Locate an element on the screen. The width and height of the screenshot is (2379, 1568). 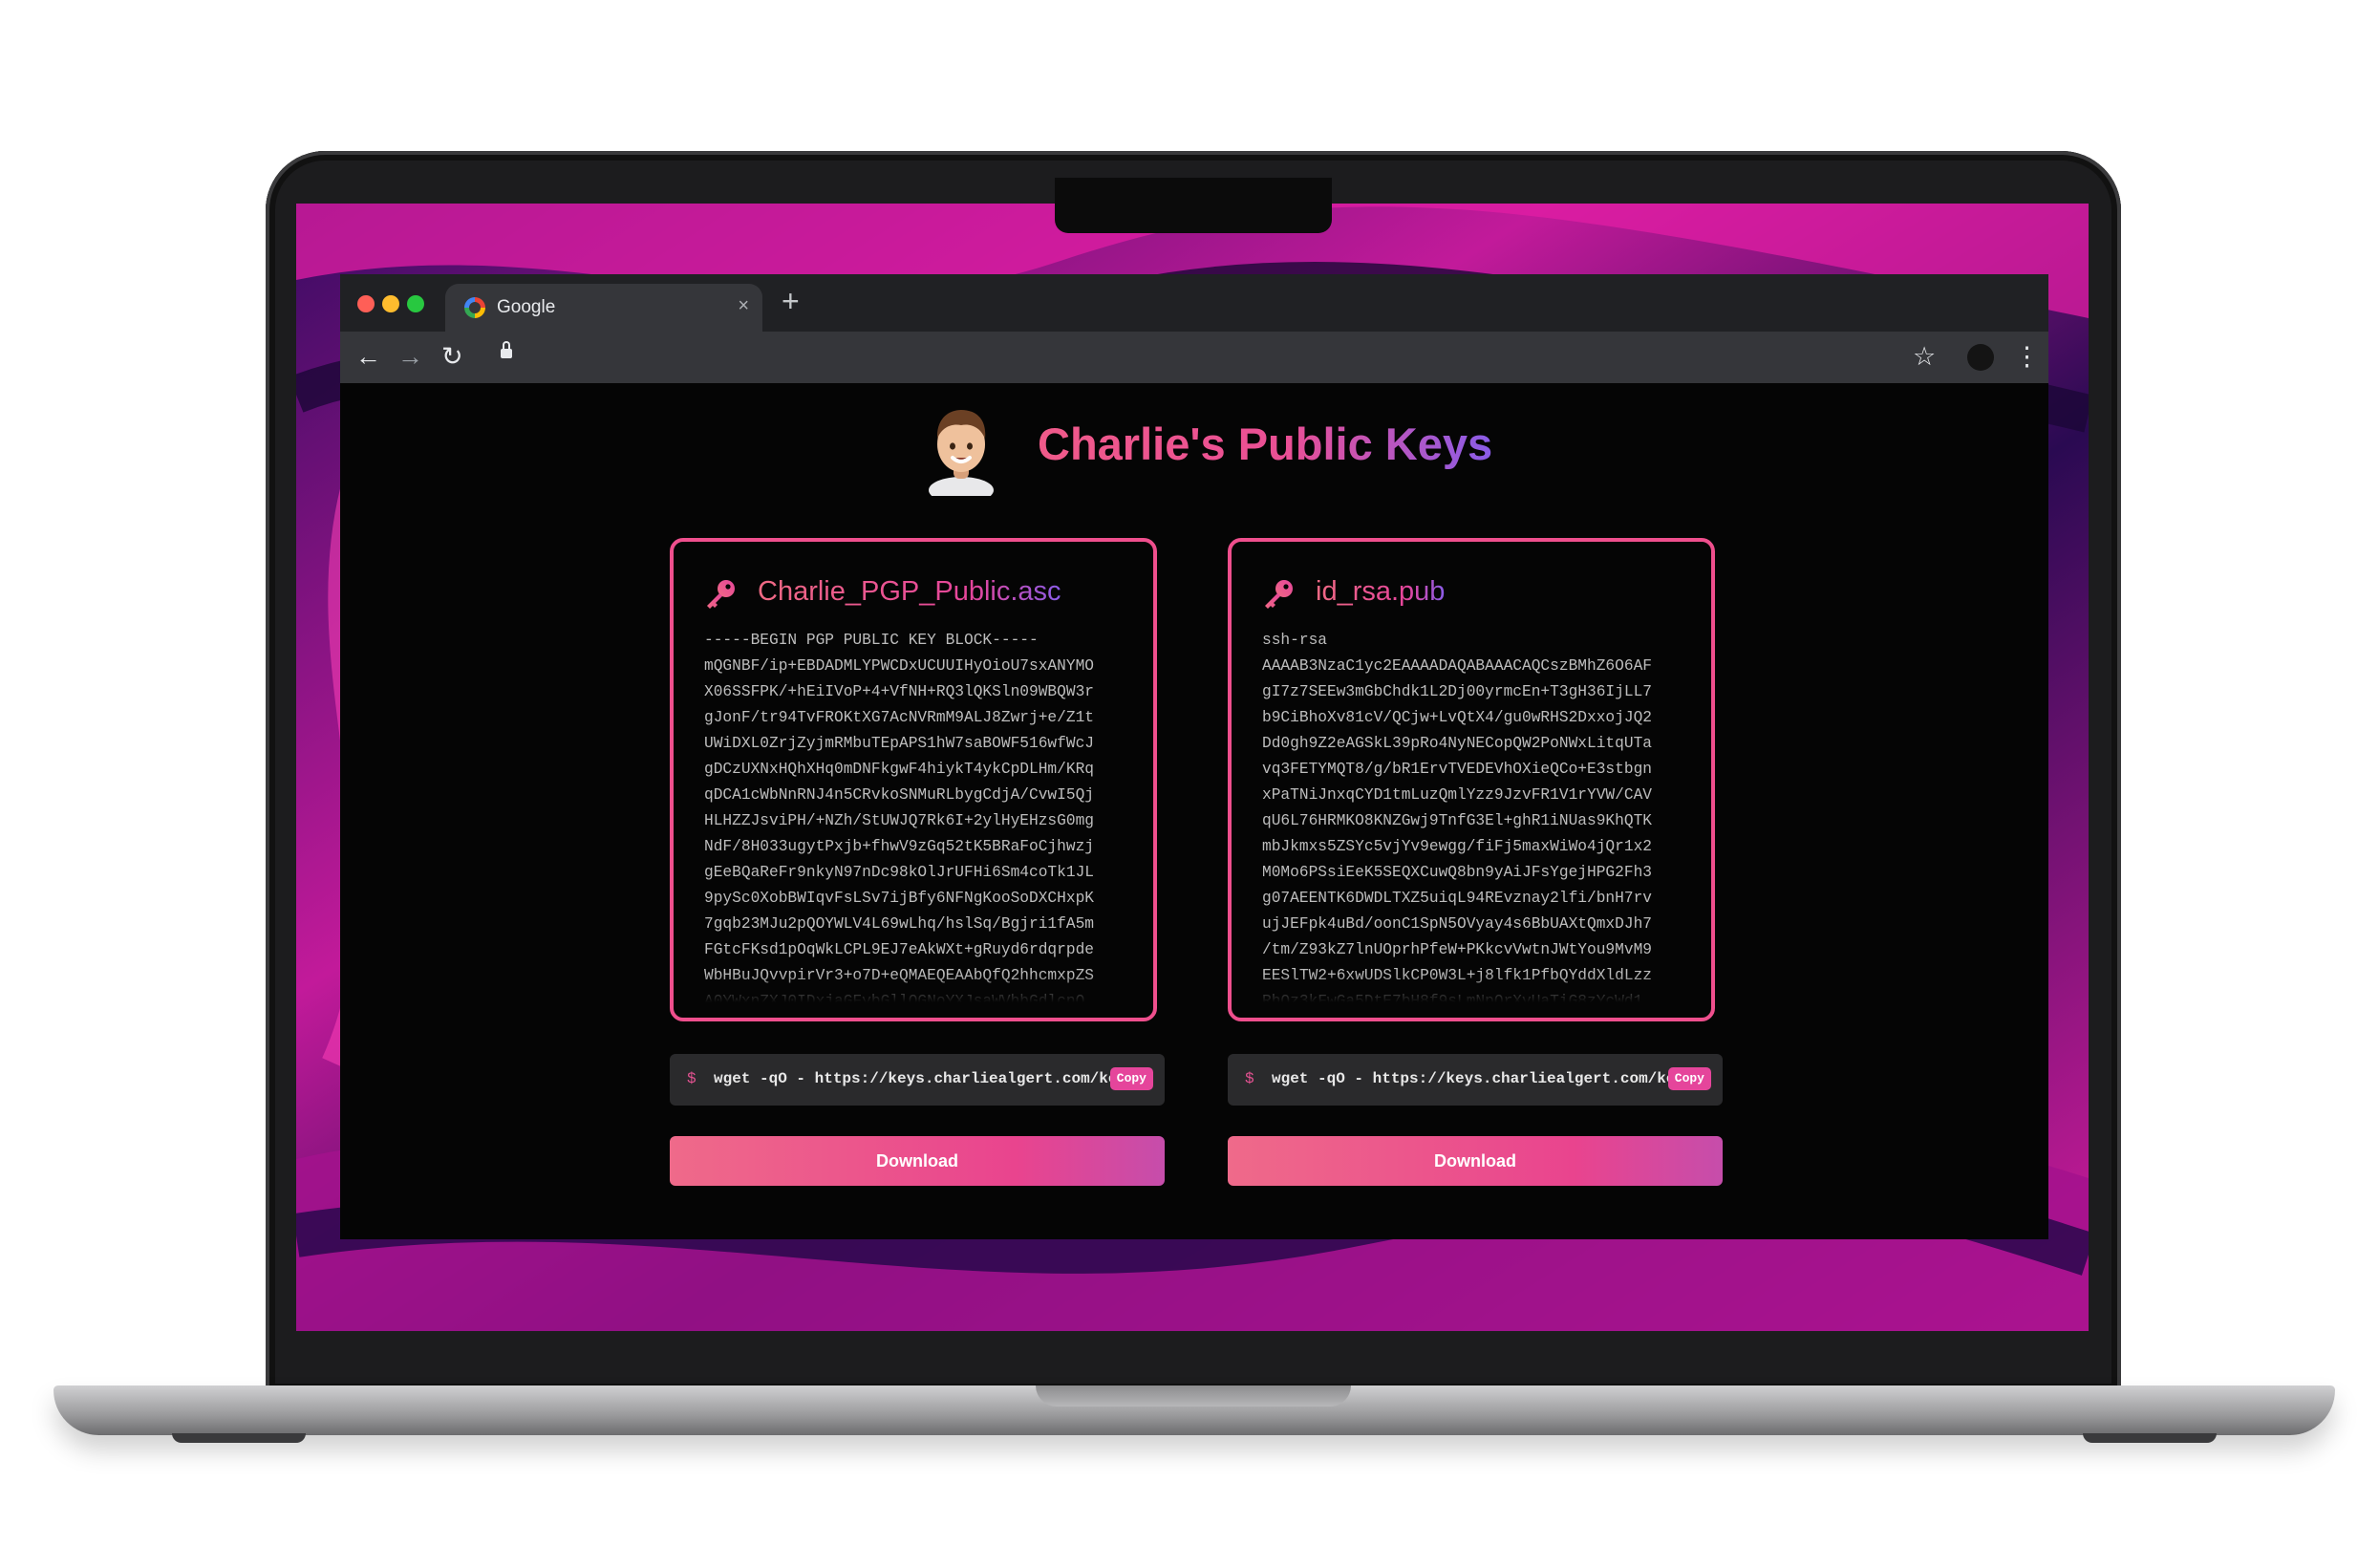
new-tab-button: + is located at coordinates (791, 301).